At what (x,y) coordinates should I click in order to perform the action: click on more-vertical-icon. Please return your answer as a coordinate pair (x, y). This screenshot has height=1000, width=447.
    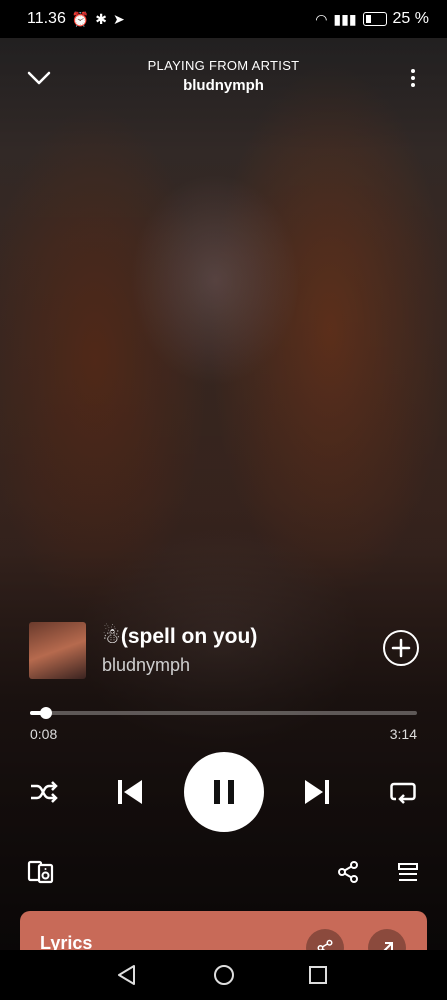
    Looking at the image, I should click on (414, 78).